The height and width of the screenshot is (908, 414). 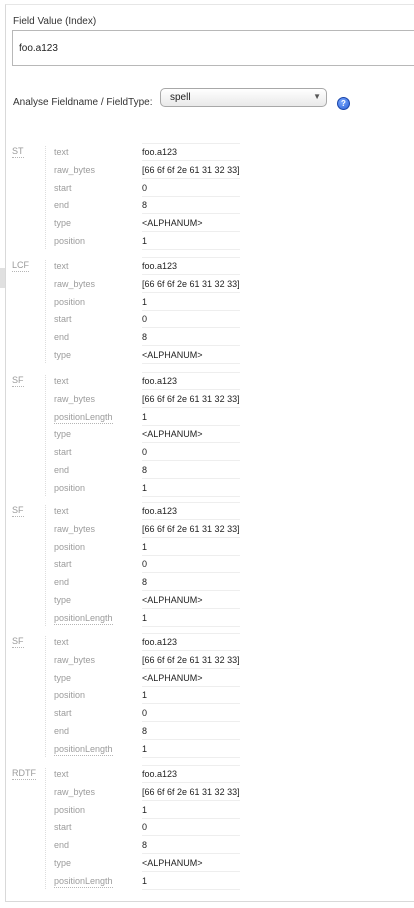 What do you see at coordinates (343, 103) in the screenshot?
I see `help-icon: ?` at bounding box center [343, 103].